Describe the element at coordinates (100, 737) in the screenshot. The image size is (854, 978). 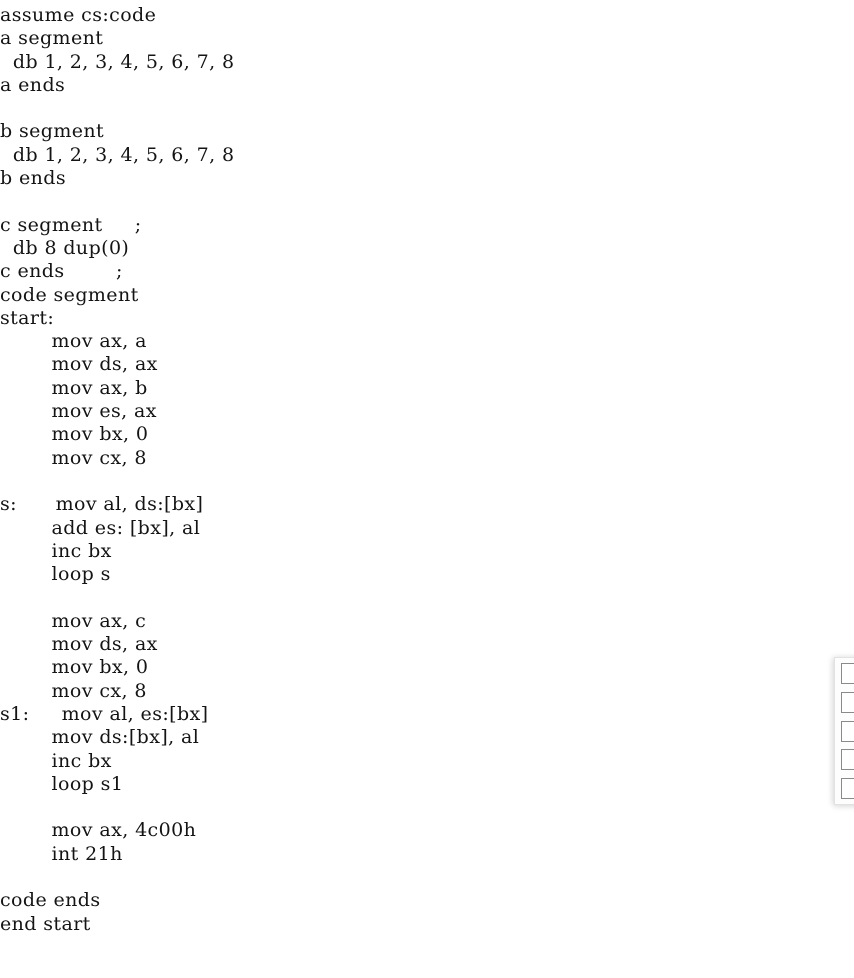
I see `code-line: mov ds:[bx], al` at that location.